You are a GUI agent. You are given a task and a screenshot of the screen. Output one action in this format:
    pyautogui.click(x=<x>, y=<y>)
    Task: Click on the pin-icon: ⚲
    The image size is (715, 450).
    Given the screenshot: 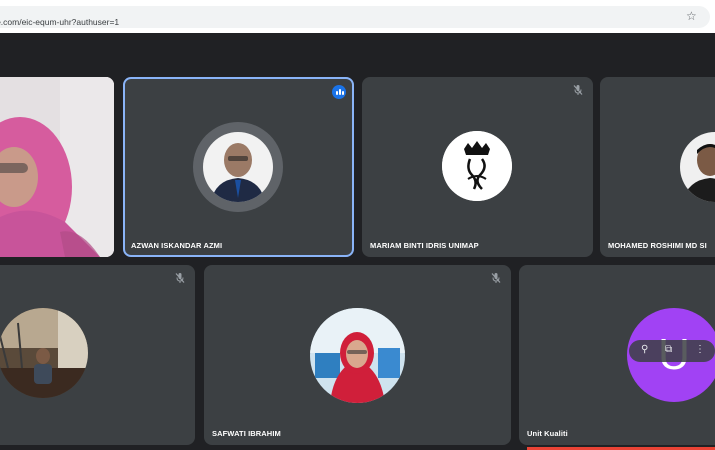 What is the action you would take?
    pyautogui.click(x=644, y=349)
    